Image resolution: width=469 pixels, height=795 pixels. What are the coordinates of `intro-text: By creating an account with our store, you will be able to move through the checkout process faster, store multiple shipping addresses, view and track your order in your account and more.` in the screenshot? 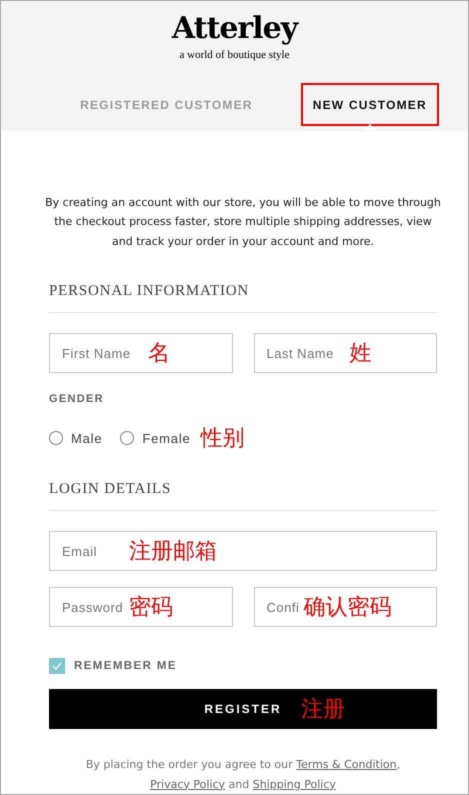 It's located at (243, 222).